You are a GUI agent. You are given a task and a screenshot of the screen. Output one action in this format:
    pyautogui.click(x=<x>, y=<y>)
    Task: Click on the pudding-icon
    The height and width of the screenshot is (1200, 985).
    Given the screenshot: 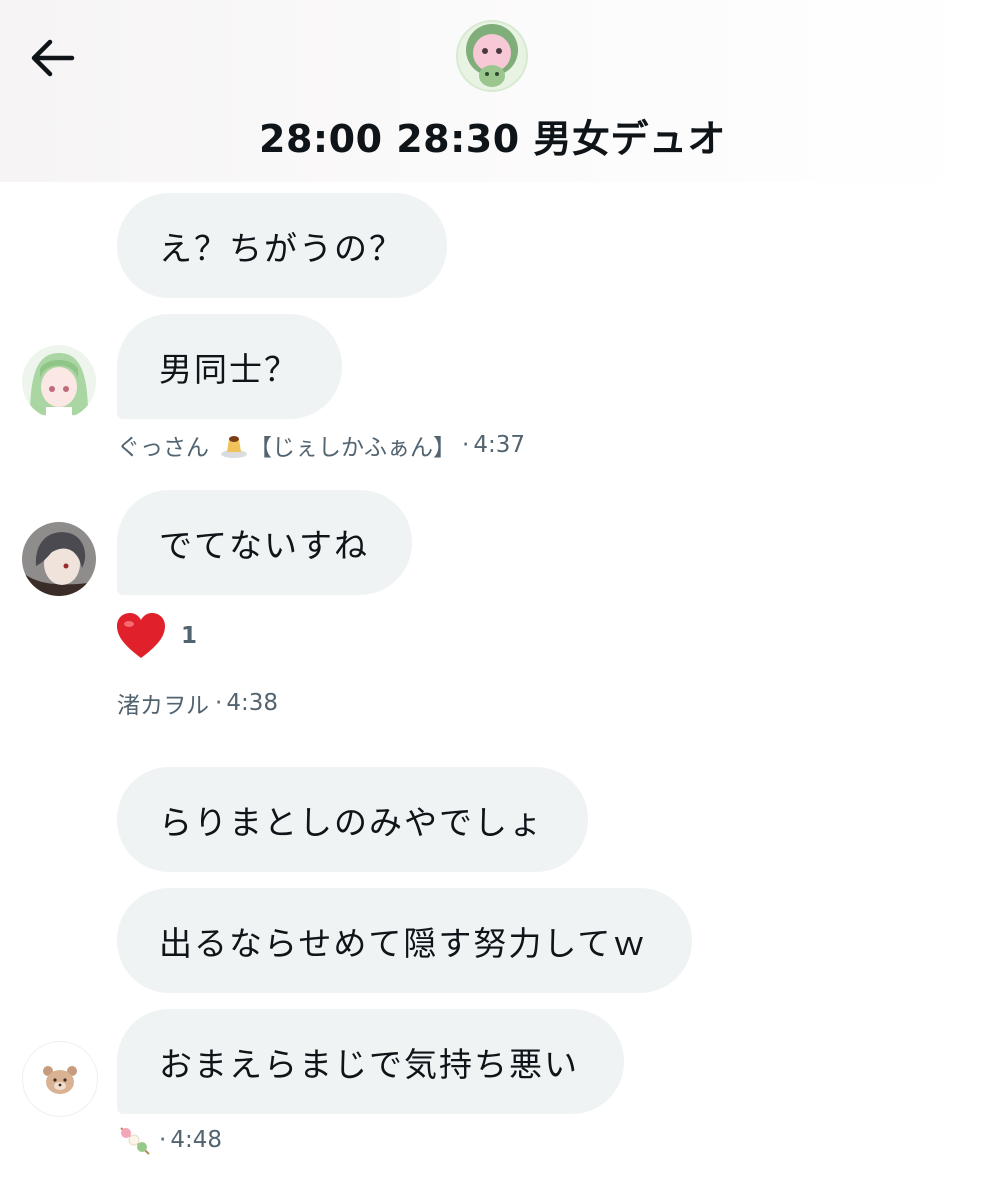 What is the action you would take?
    pyautogui.click(x=234, y=447)
    